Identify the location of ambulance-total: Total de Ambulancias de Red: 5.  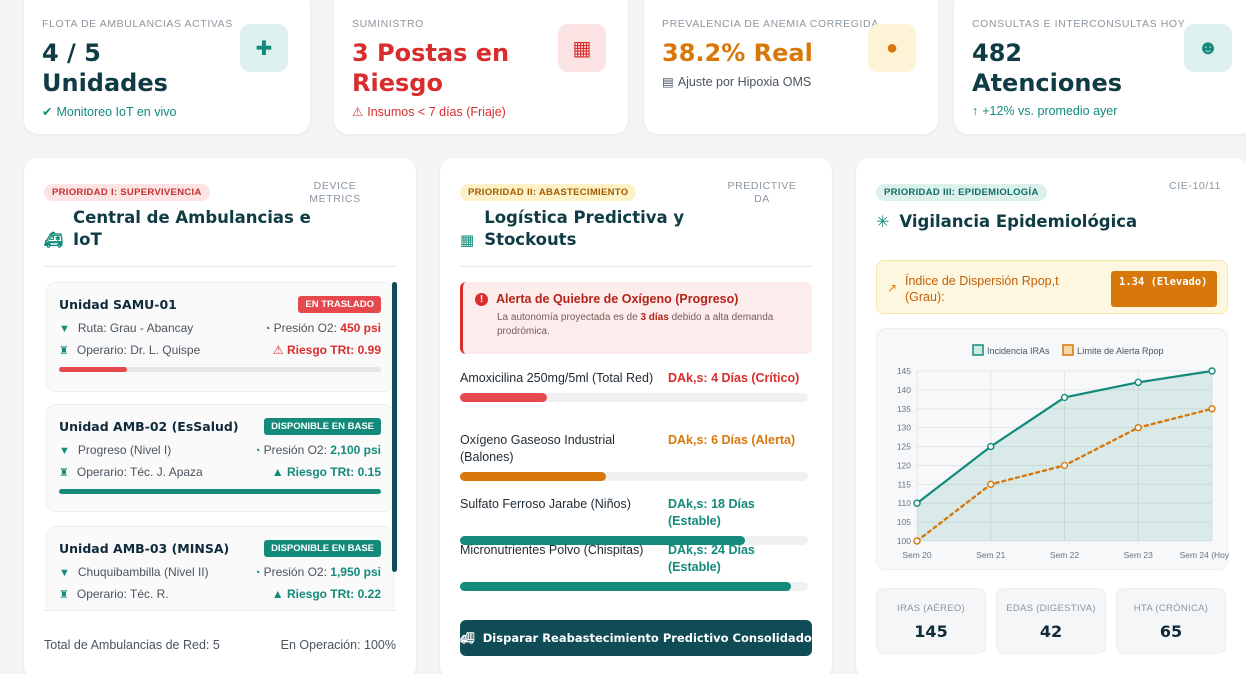
(132, 645).